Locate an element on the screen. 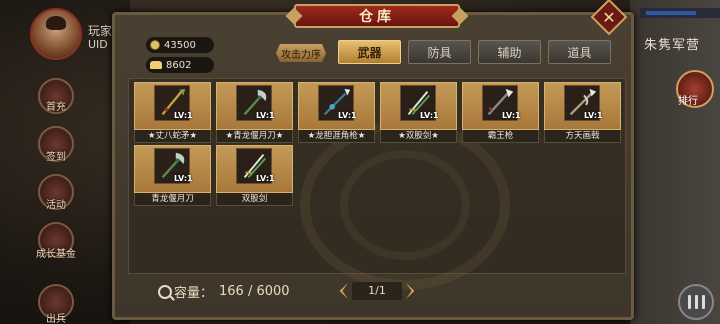  ranking-label: 排行 is located at coordinates (688, 101).